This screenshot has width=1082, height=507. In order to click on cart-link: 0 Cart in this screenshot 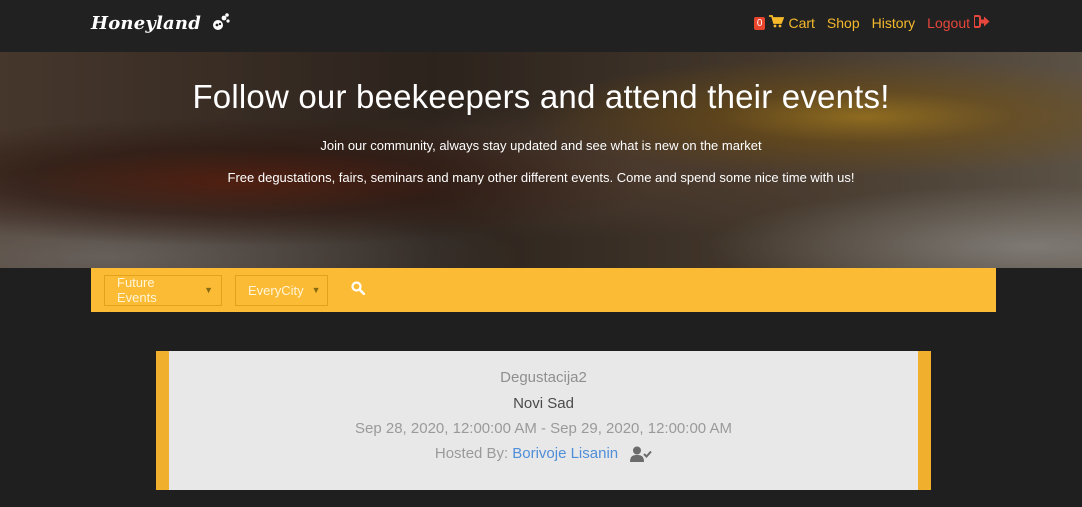, I will do `click(784, 23)`.